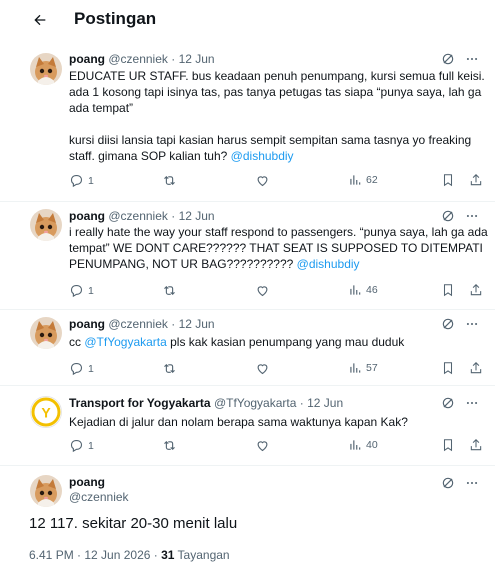  I want to click on heart-icon, so click(262, 181).